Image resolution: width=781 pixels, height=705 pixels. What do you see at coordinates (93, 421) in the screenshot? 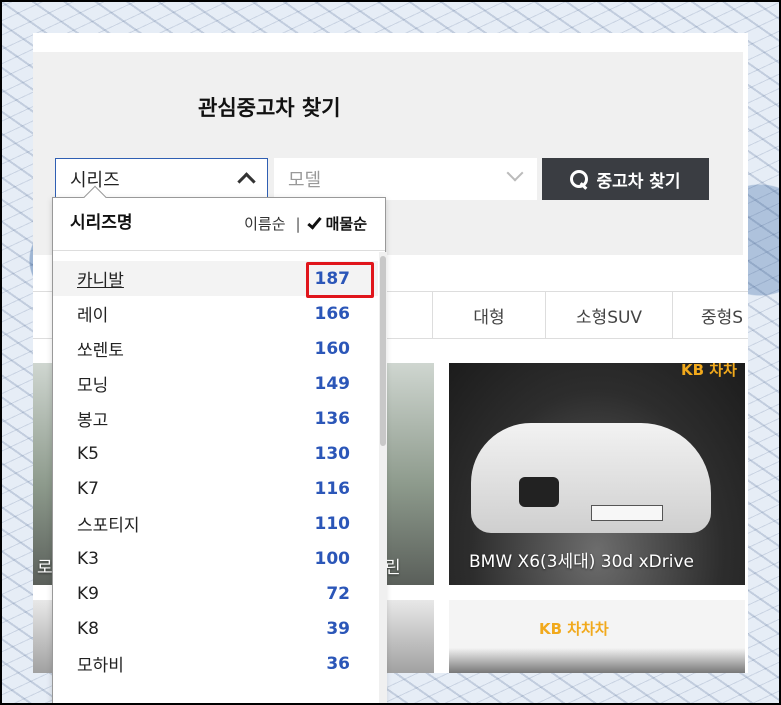
I see `series-name: 봉고` at bounding box center [93, 421].